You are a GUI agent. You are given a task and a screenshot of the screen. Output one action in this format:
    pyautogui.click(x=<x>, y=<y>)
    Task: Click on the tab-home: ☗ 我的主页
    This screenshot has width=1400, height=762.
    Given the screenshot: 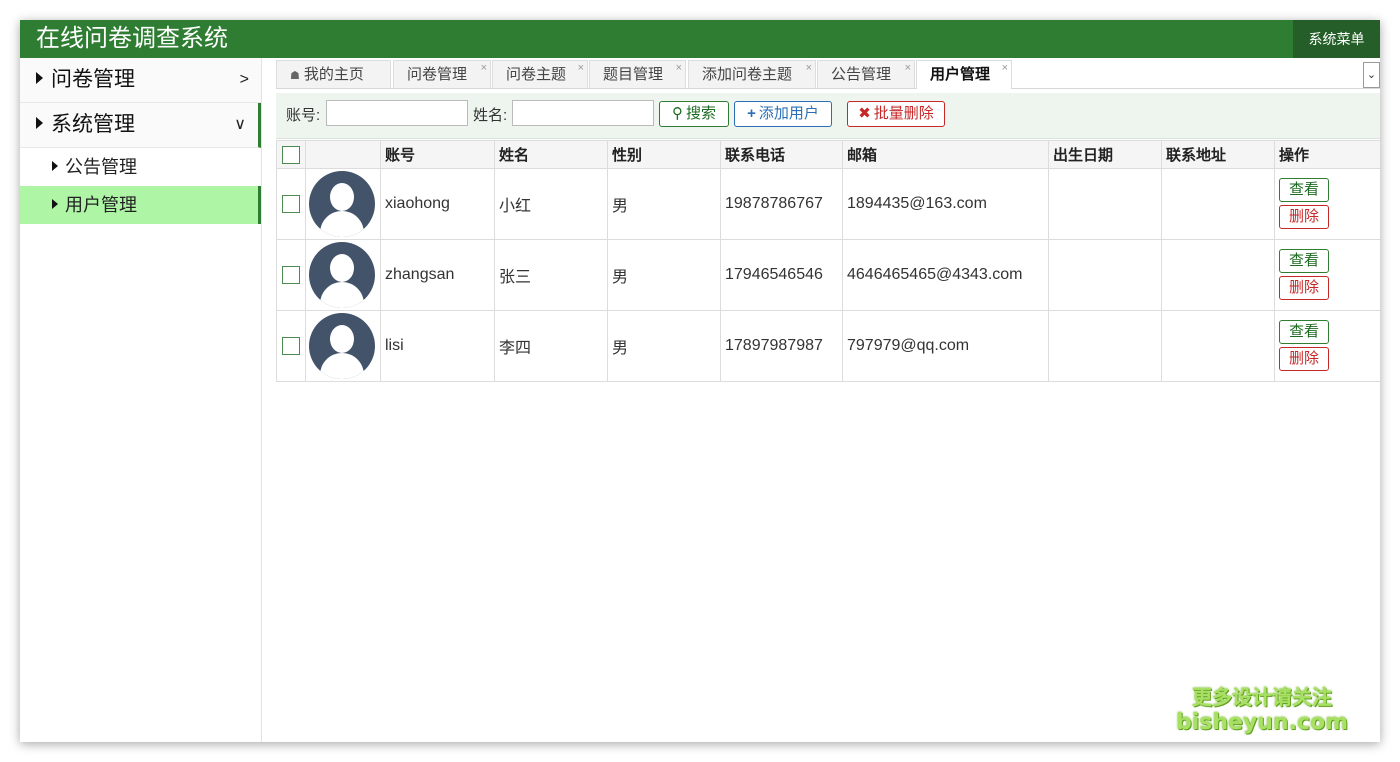 What is the action you would take?
    pyautogui.click(x=333, y=74)
    